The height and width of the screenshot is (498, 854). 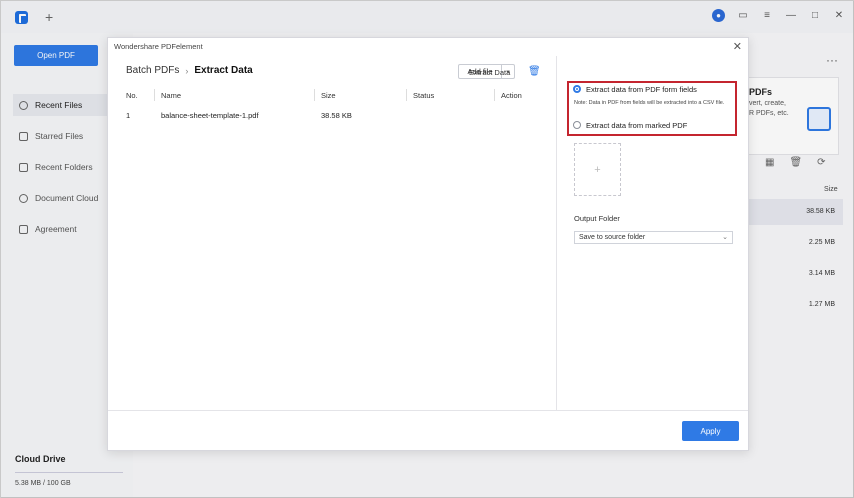 I want to click on cell-size: 38.58 KB, so click(x=336, y=115).